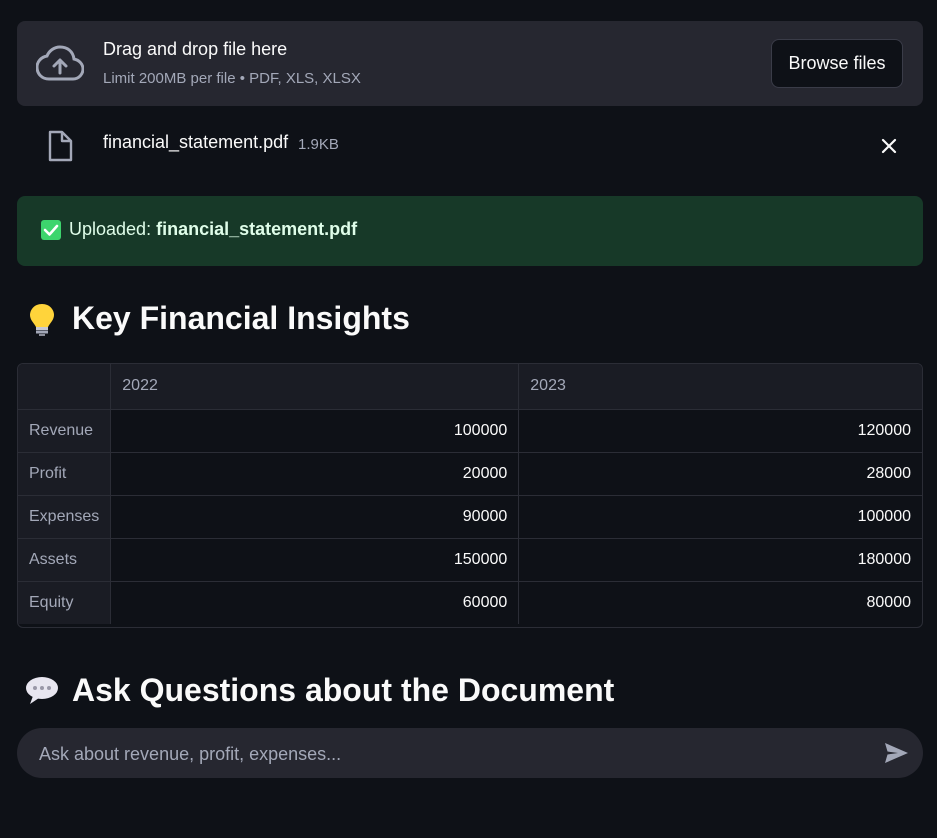  What do you see at coordinates (113, 229) in the screenshot?
I see `success-prefix: Uploaded:` at bounding box center [113, 229].